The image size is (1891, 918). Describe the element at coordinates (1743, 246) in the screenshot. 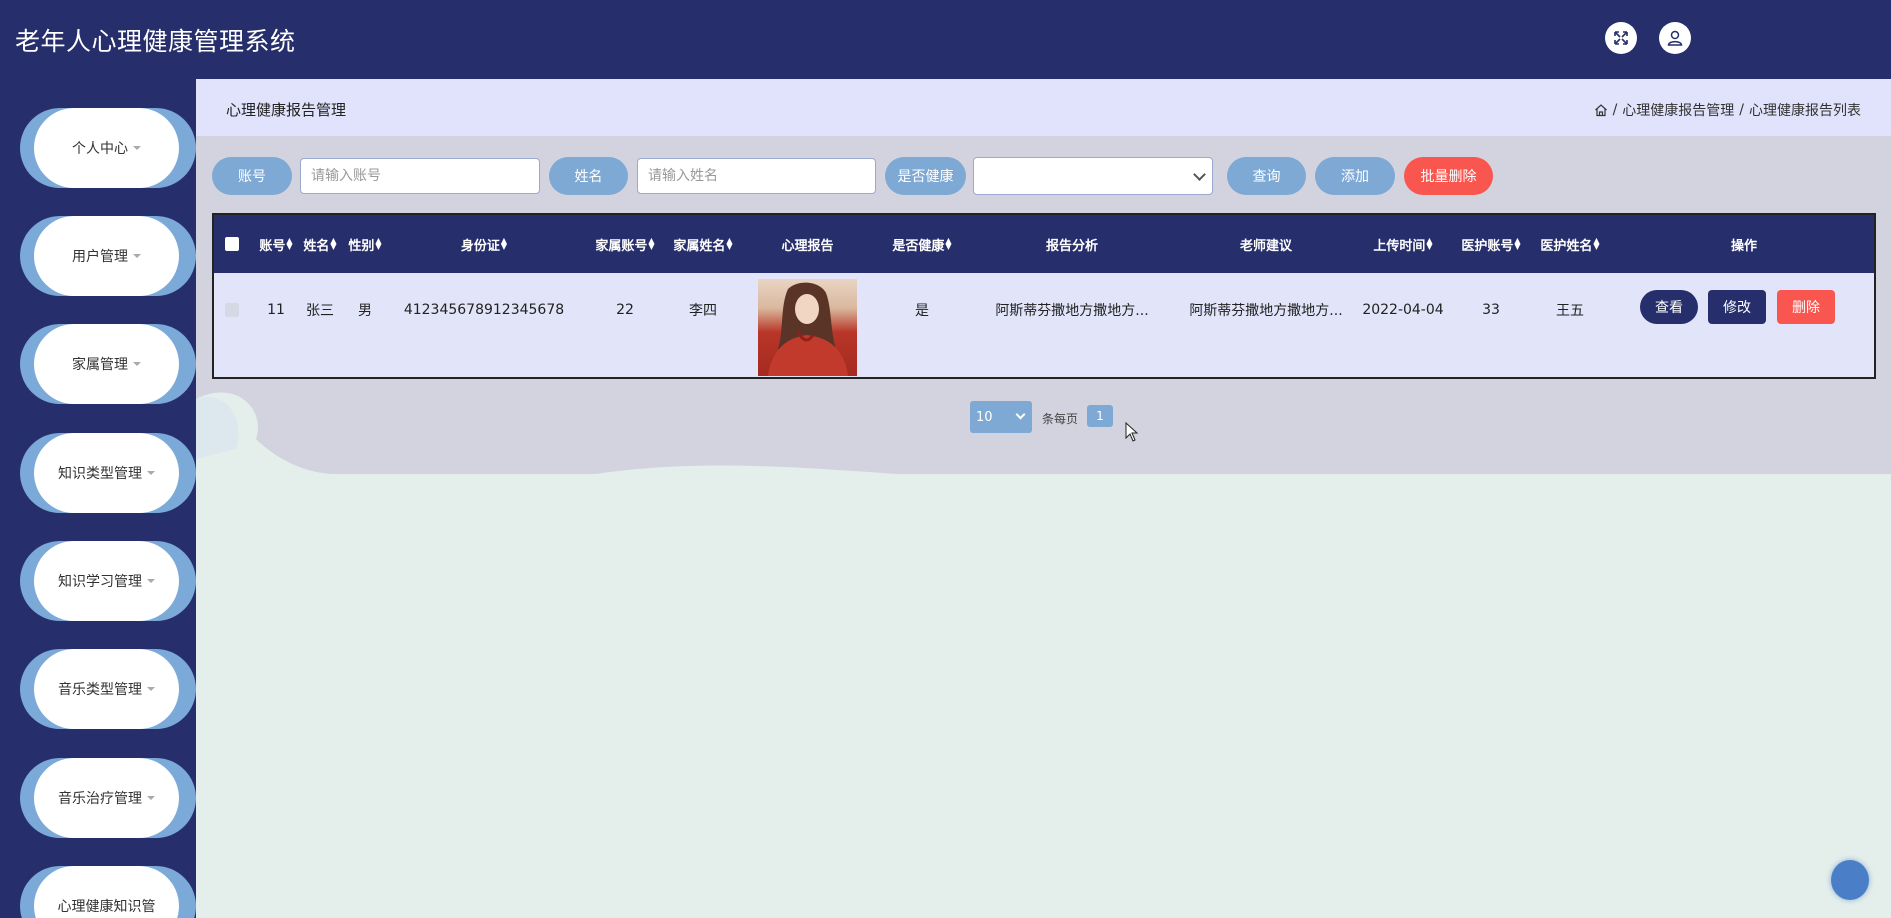

I see `col-header-actions: 操作` at that location.